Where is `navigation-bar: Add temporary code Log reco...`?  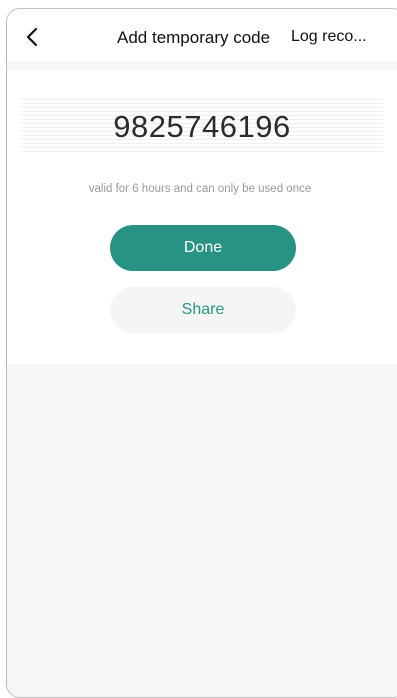
navigation-bar: Add temporary code Log reco... is located at coordinates (202, 35).